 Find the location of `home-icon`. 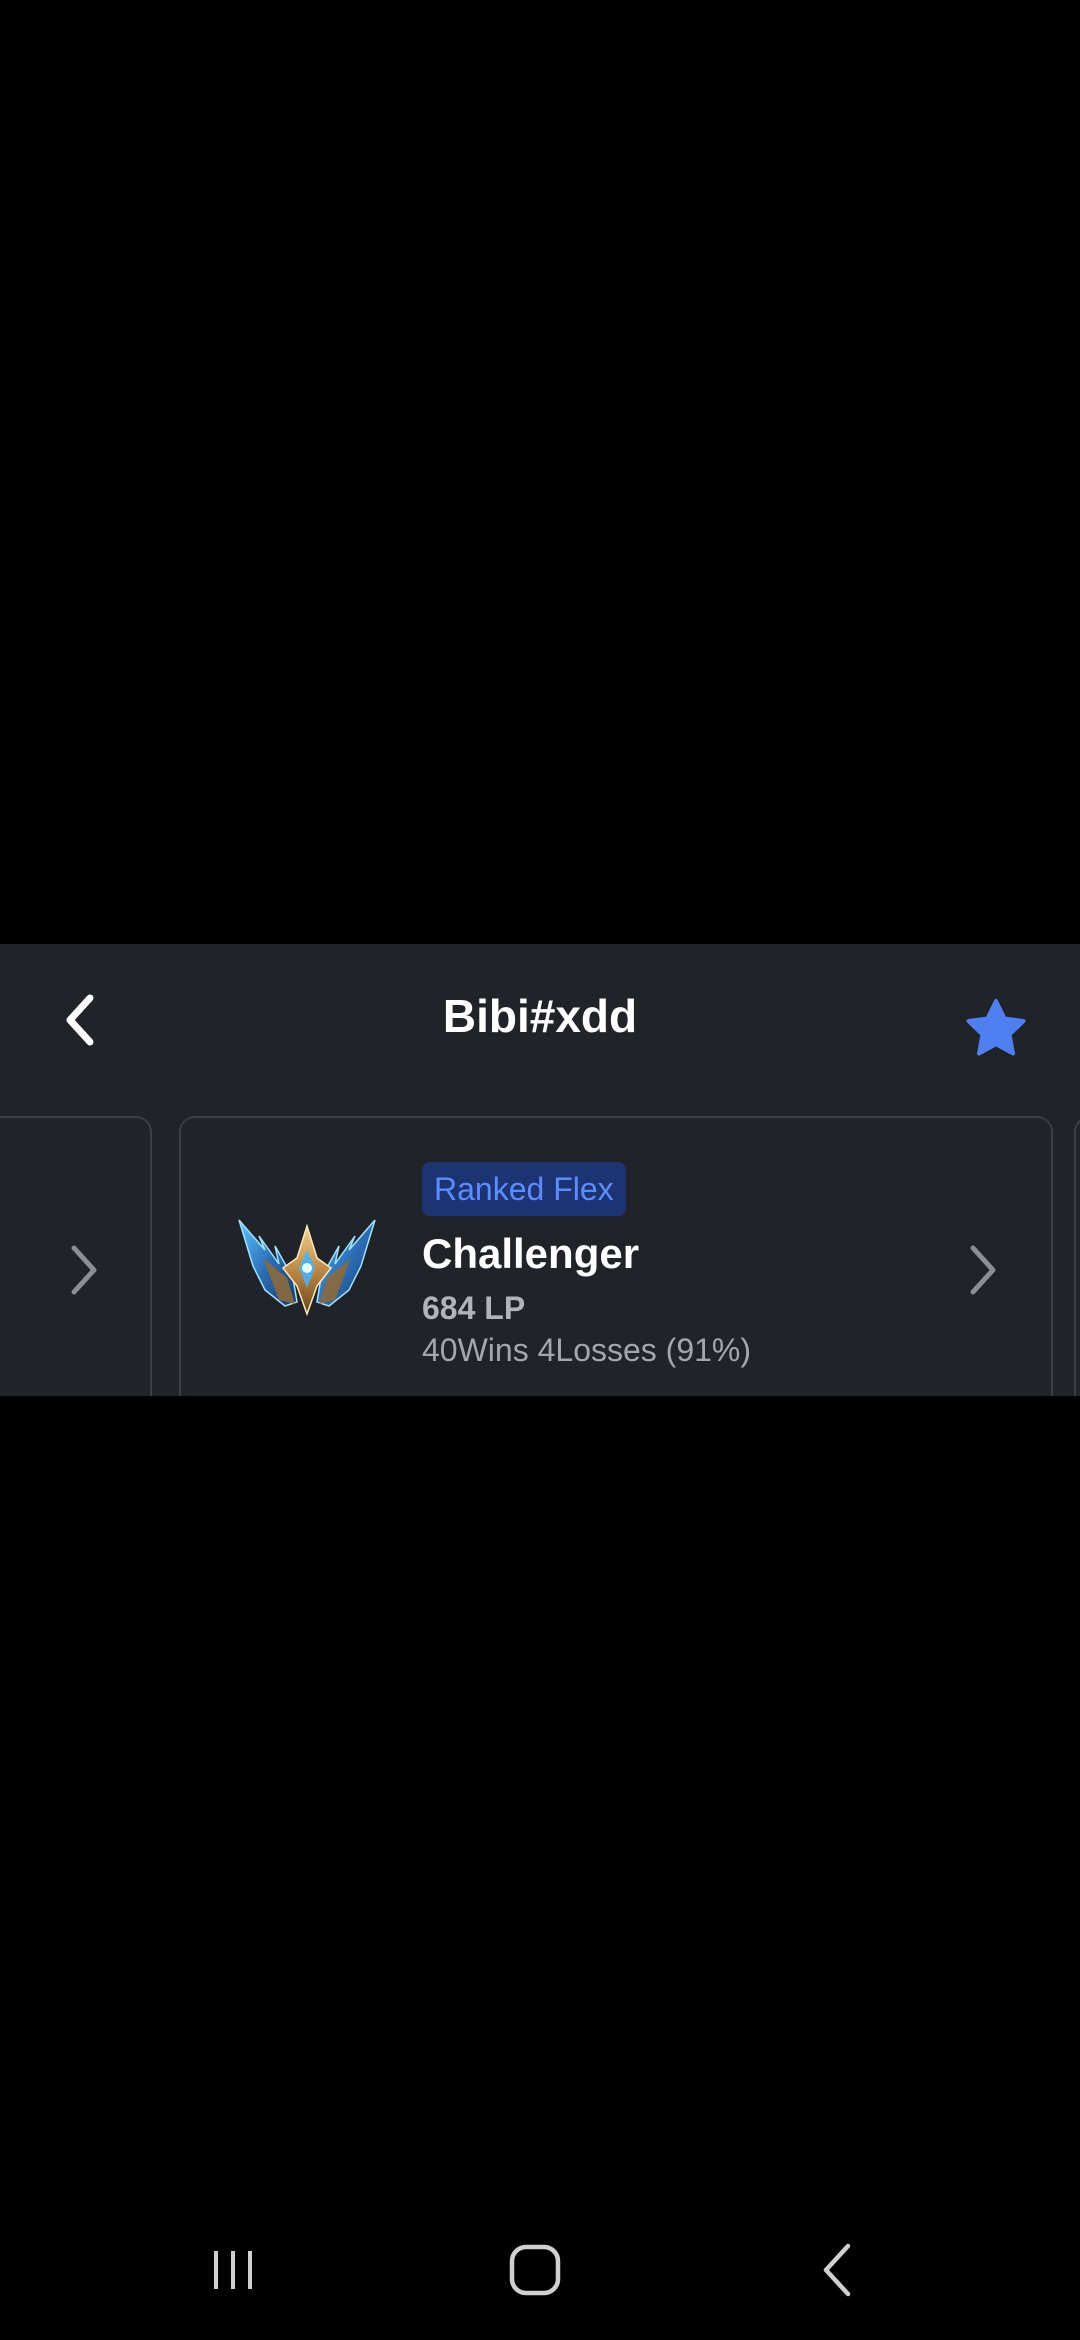

home-icon is located at coordinates (535, 2270).